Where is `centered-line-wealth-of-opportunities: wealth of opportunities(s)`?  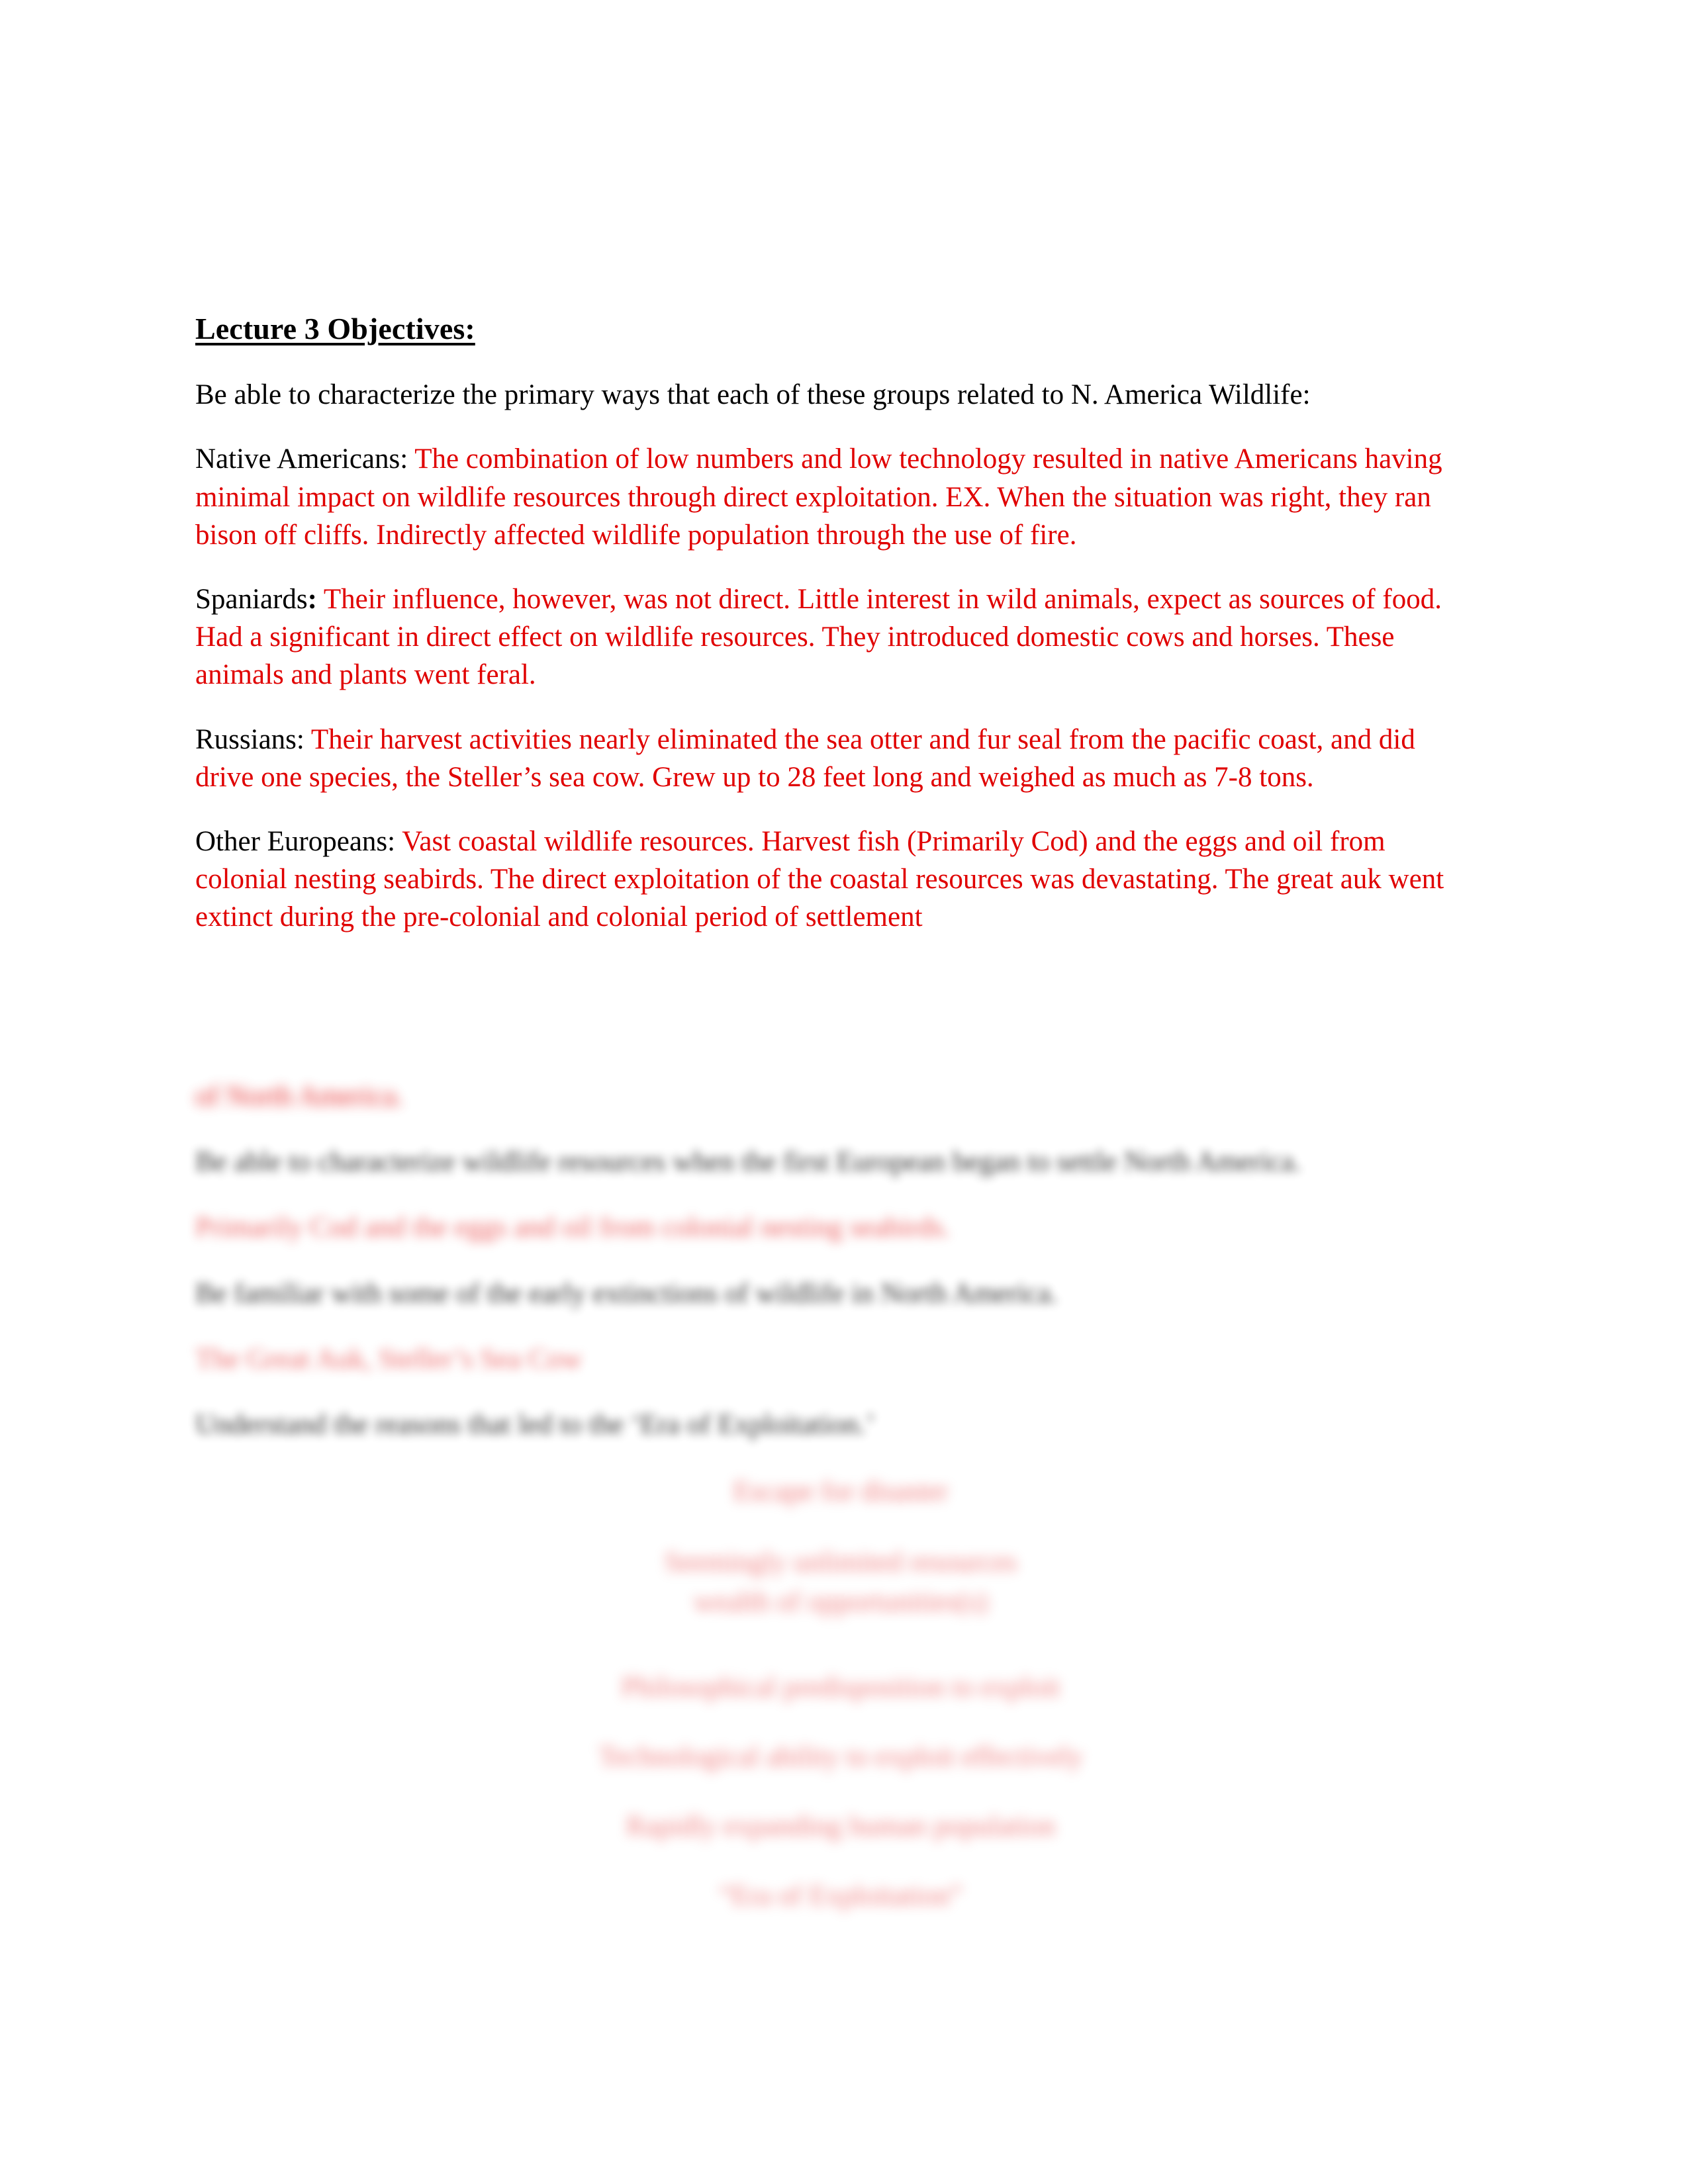 centered-line-wealth-of-opportunities: wealth of opportunities(s) is located at coordinates (840, 1601).